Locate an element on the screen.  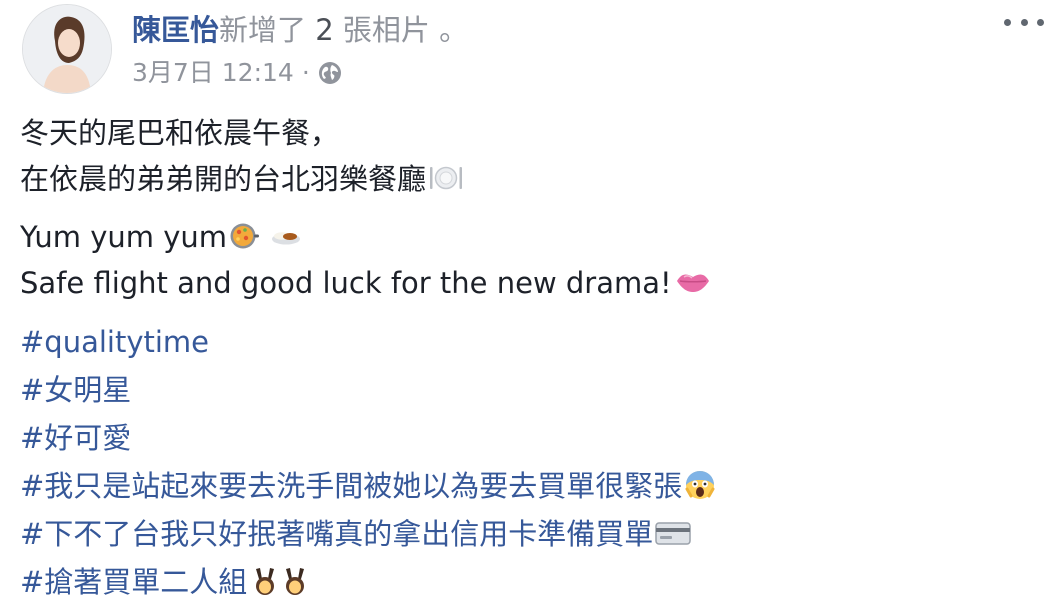
post-header: 陳匡怡新增了 2 張相片 。 3月7日 12:14 · is located at coordinates (245, 49).